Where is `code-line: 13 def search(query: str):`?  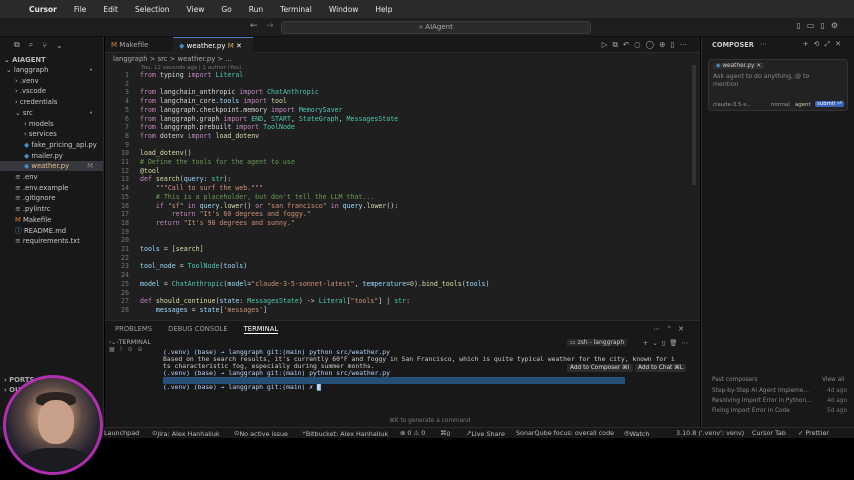 code-line: 13 def search(query: str): is located at coordinates (395, 179).